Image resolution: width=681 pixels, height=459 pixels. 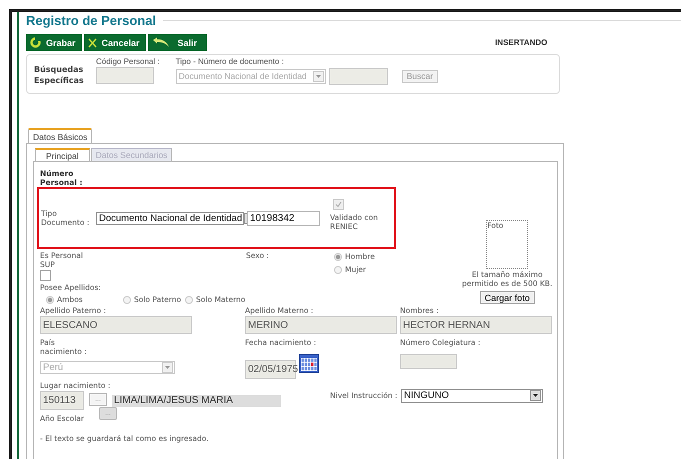 I want to click on location-text: LIMA/LIMA/JESUS MARIA, so click(x=196, y=400).